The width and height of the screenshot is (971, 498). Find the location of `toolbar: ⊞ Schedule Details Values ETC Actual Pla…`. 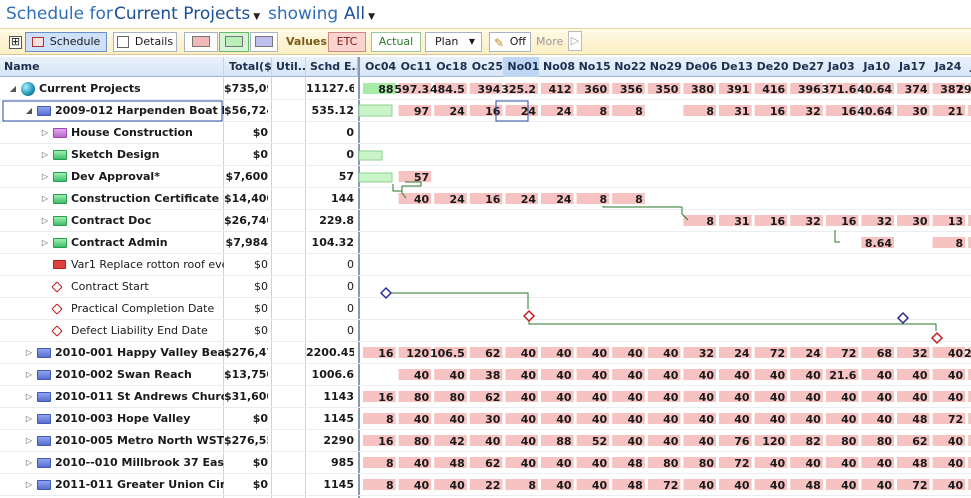

toolbar: ⊞ Schedule Details Values ETC Actual Pla… is located at coordinates (485, 41).